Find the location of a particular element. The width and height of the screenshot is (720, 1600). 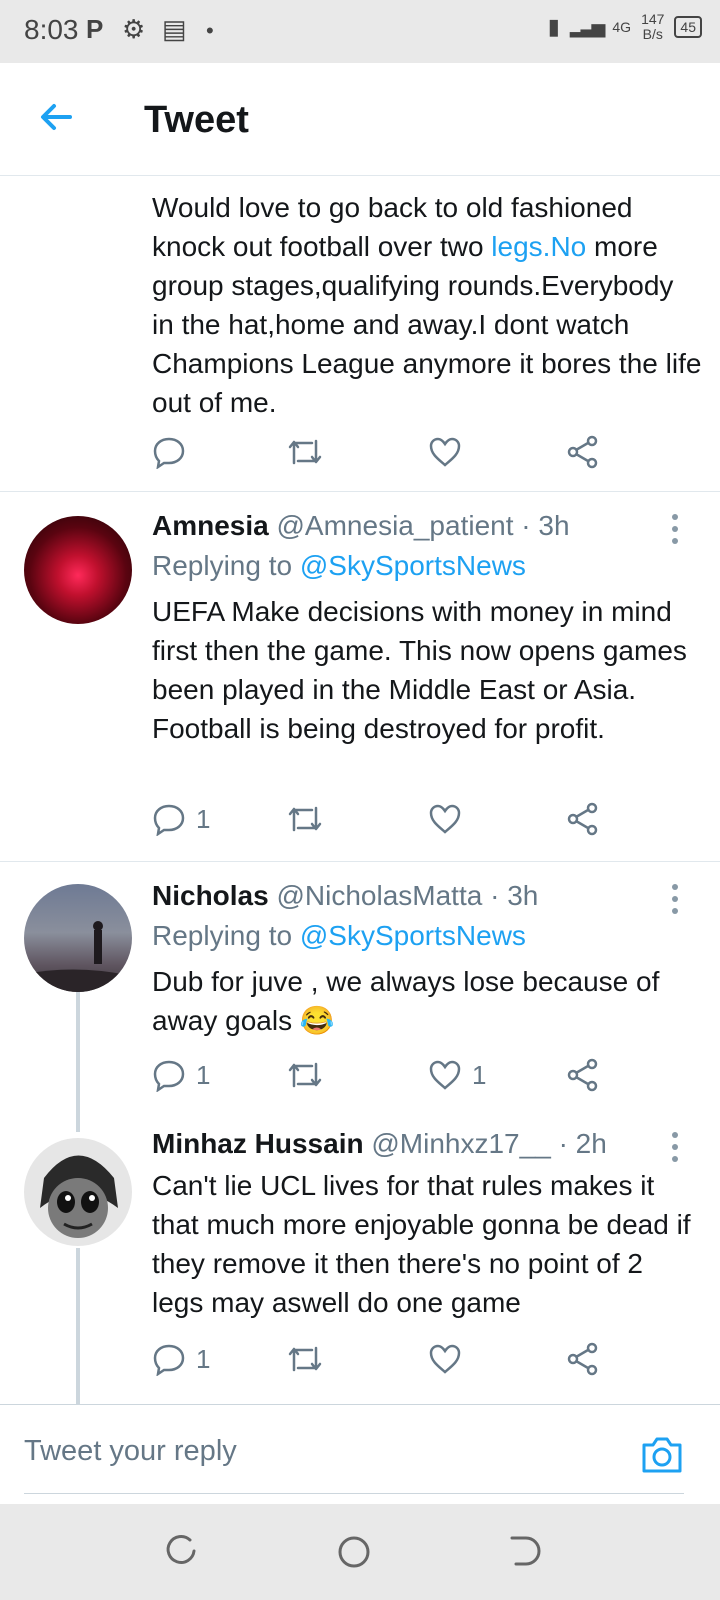

back-icon is located at coordinates (525, 1551).